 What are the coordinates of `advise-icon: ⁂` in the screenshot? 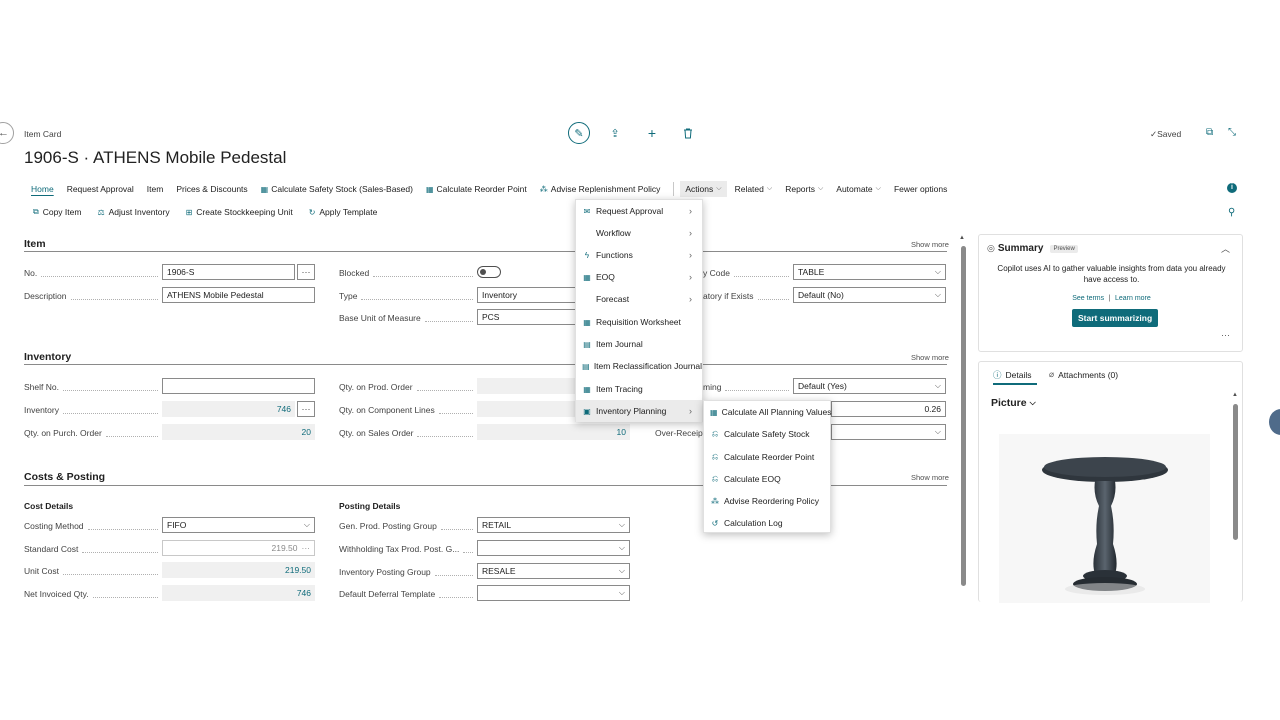 It's located at (543, 189).